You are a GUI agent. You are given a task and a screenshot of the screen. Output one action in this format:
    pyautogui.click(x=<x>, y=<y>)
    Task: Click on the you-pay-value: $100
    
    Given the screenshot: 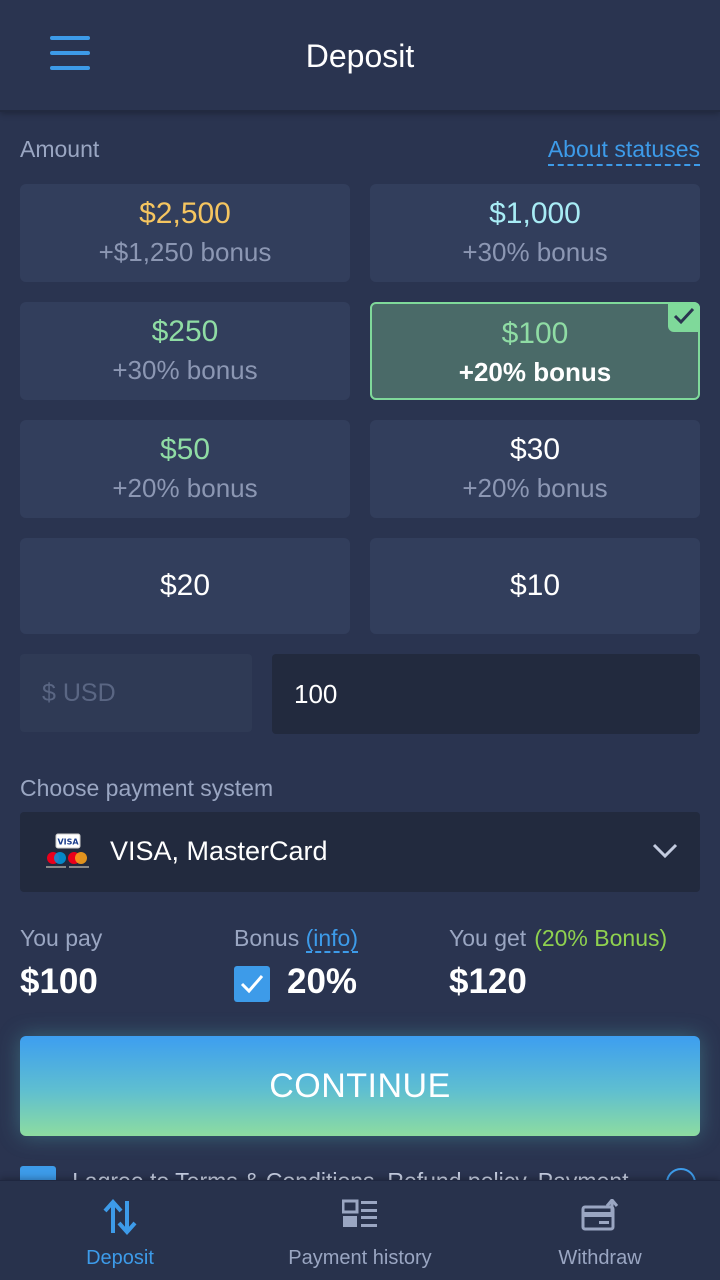 What is the action you would take?
    pyautogui.click(x=59, y=981)
    